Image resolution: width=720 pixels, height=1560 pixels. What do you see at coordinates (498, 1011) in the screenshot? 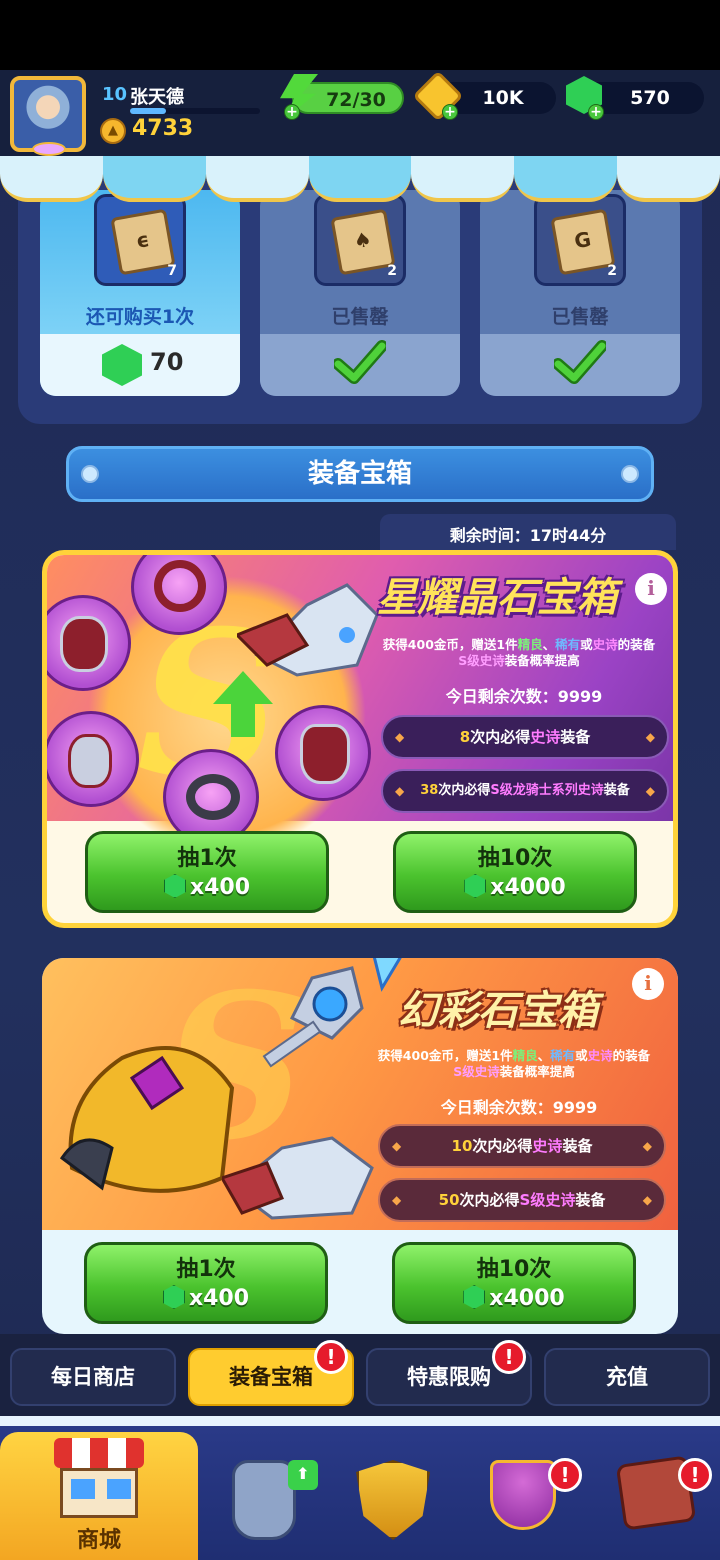
I see `chest-title: 幻彩石宝箱` at bounding box center [498, 1011].